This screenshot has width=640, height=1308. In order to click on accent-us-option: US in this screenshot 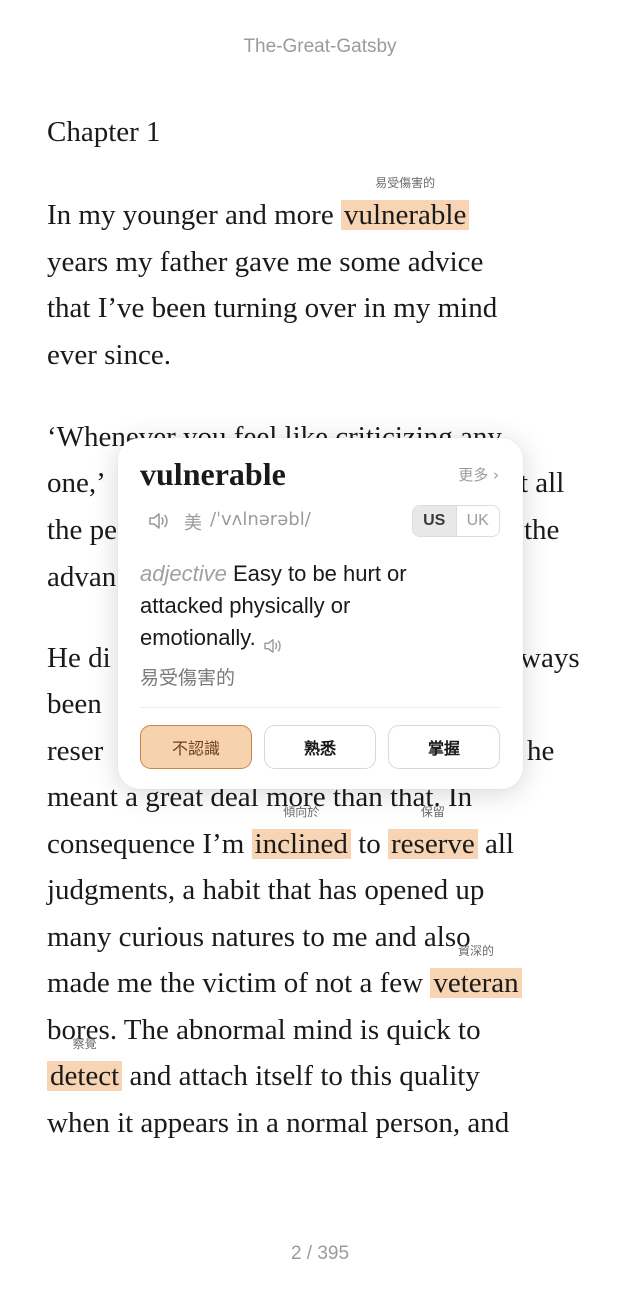, I will do `click(434, 521)`.